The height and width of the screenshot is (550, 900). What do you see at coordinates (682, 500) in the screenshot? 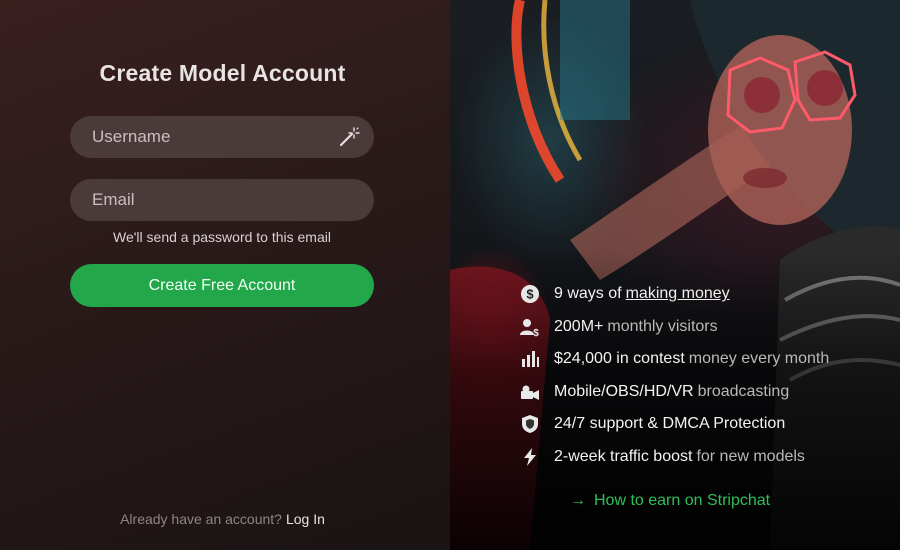
I see `earn-link-label: How to earn on Stripchat` at bounding box center [682, 500].